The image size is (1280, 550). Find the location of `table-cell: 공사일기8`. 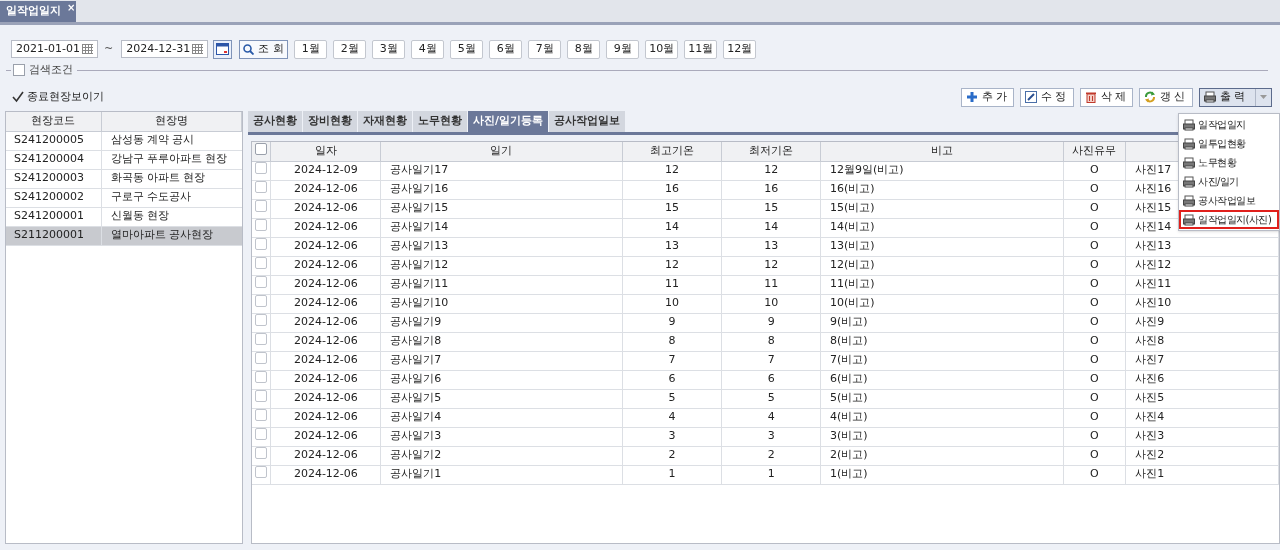

table-cell: 공사일기8 is located at coordinates (501, 341).